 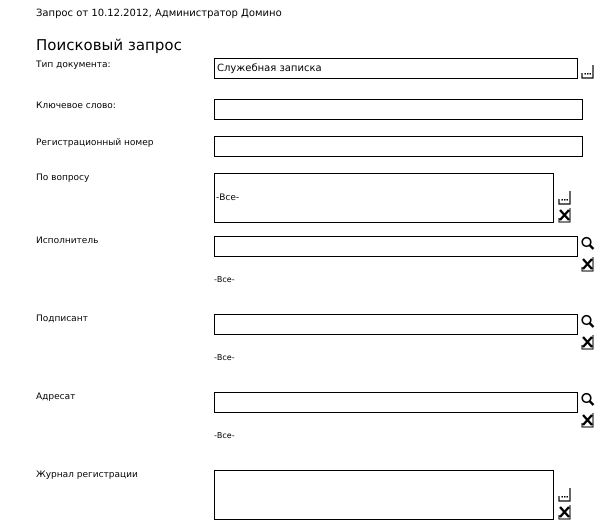 What do you see at coordinates (396, 68) in the screenshot?
I see `input-field: Служебная записка` at bounding box center [396, 68].